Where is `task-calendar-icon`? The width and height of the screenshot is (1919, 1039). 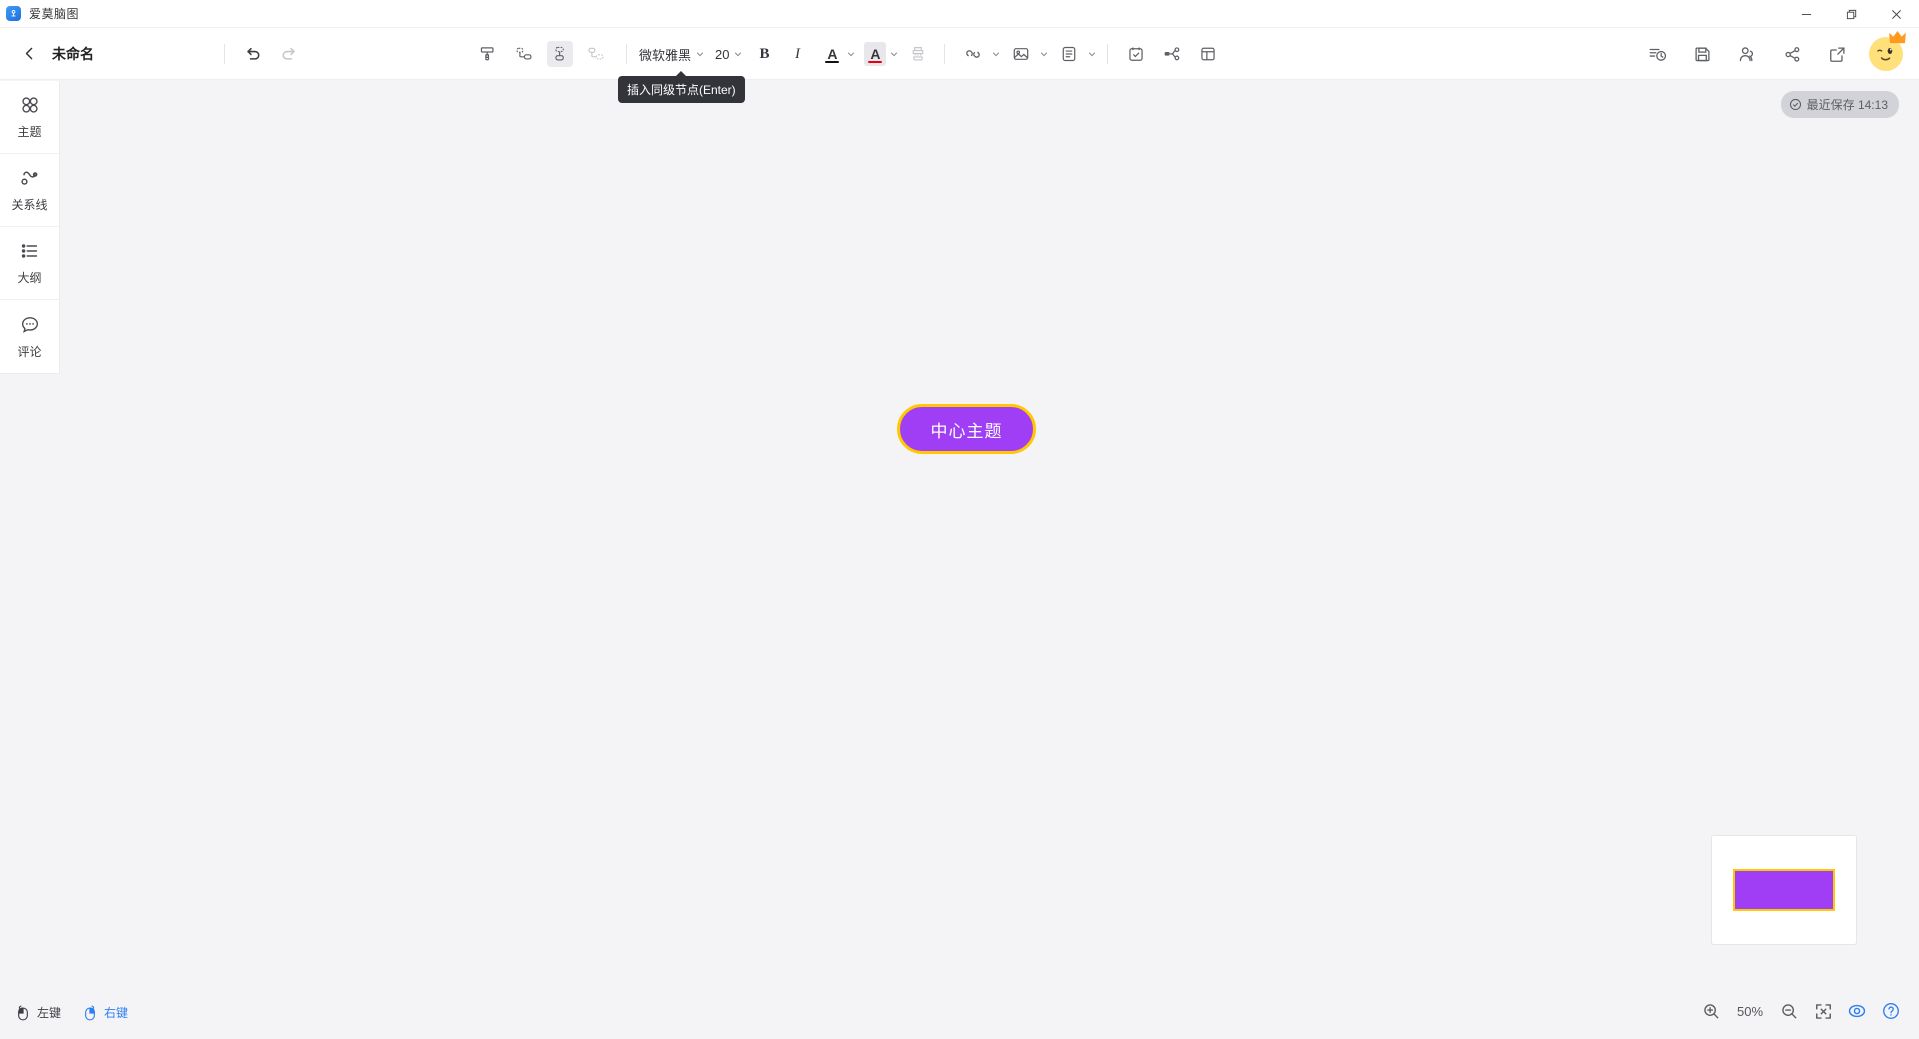
task-calendar-icon is located at coordinates (1136, 54).